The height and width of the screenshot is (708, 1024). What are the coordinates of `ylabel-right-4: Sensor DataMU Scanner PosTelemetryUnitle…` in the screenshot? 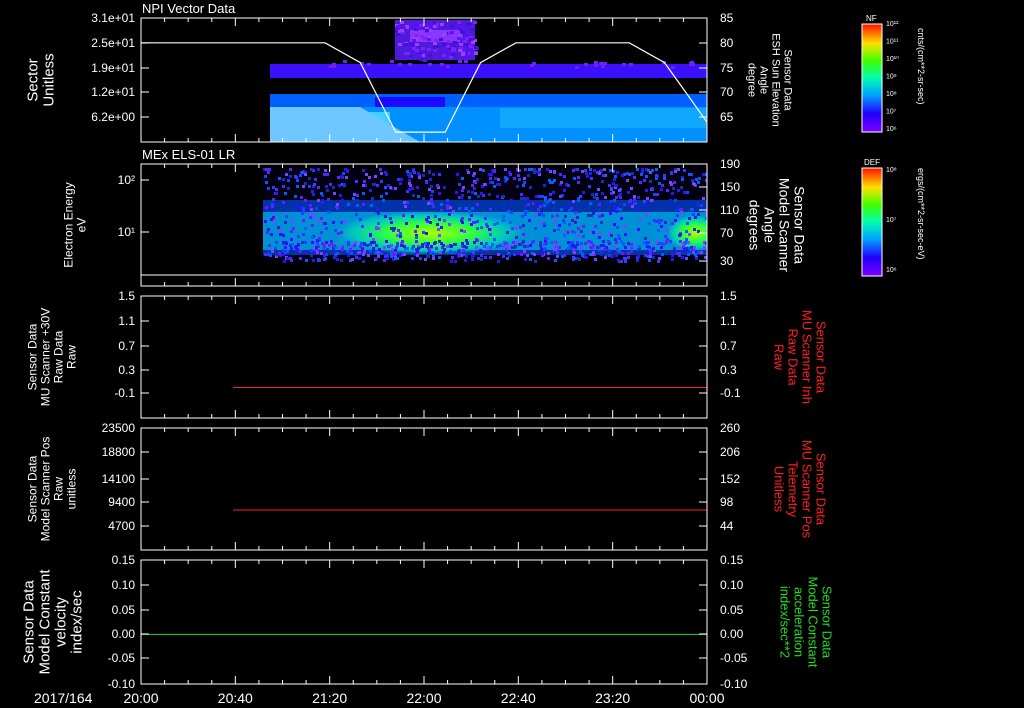 It's located at (800, 489).